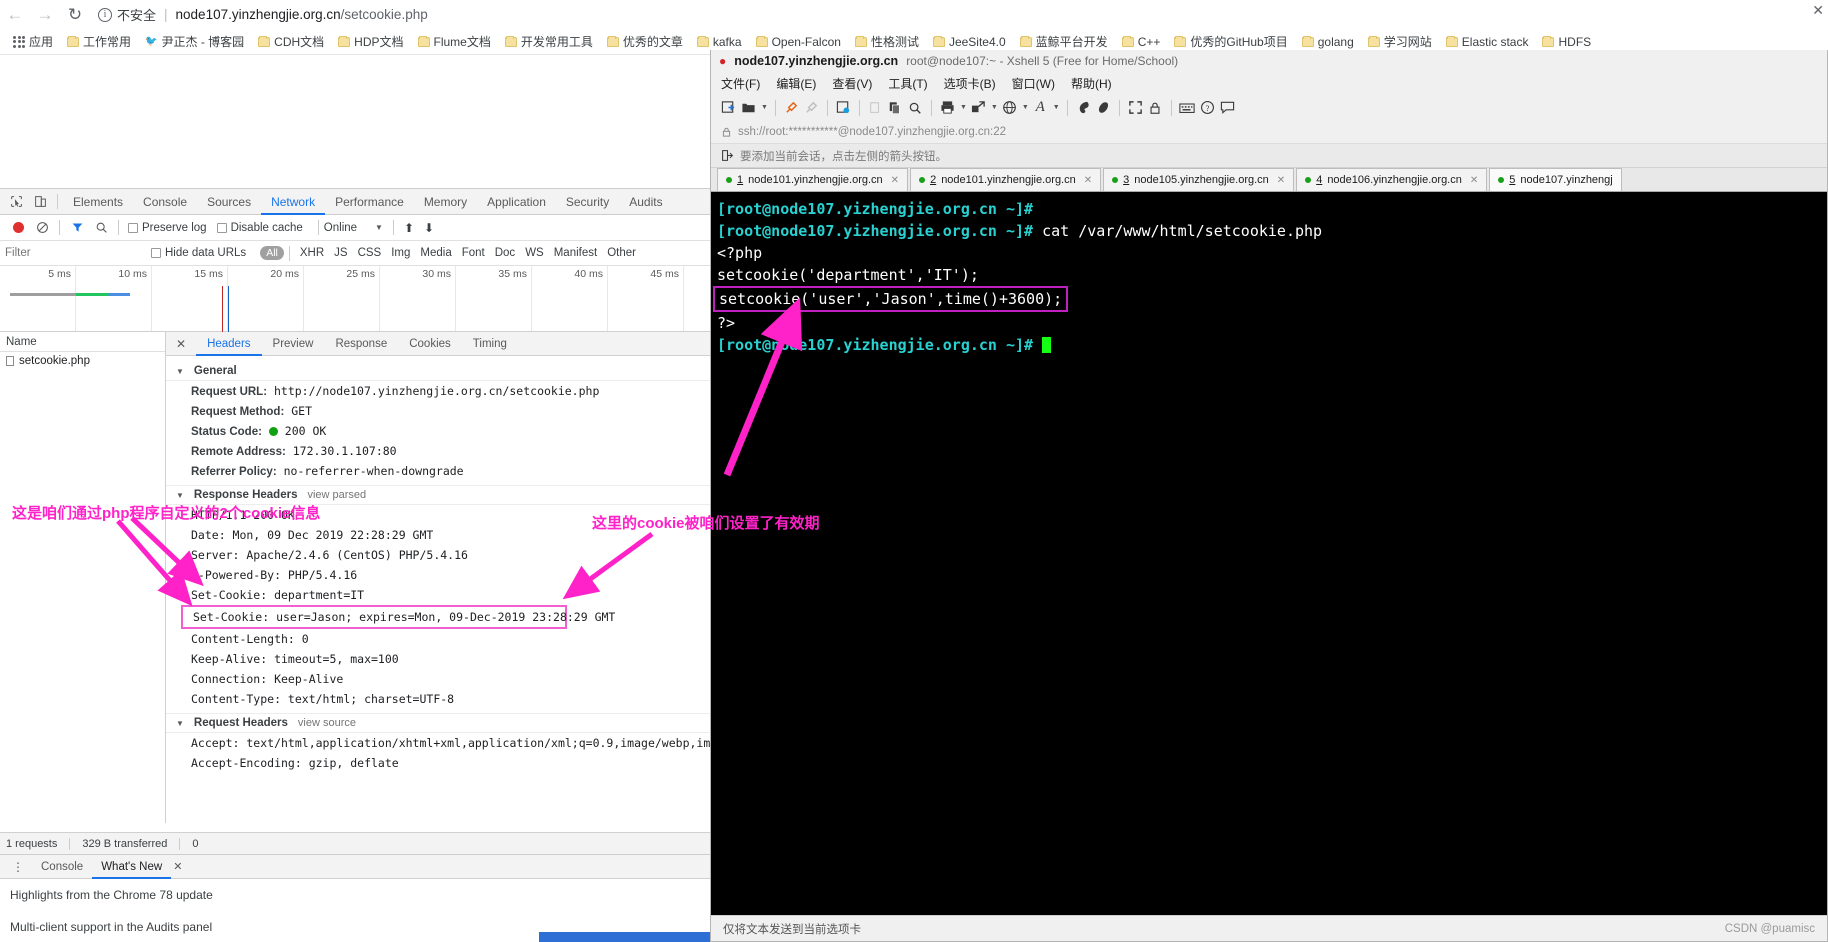 Image resolution: width=1828 pixels, height=942 pixels. I want to click on forward-button: →, so click(45, 14).